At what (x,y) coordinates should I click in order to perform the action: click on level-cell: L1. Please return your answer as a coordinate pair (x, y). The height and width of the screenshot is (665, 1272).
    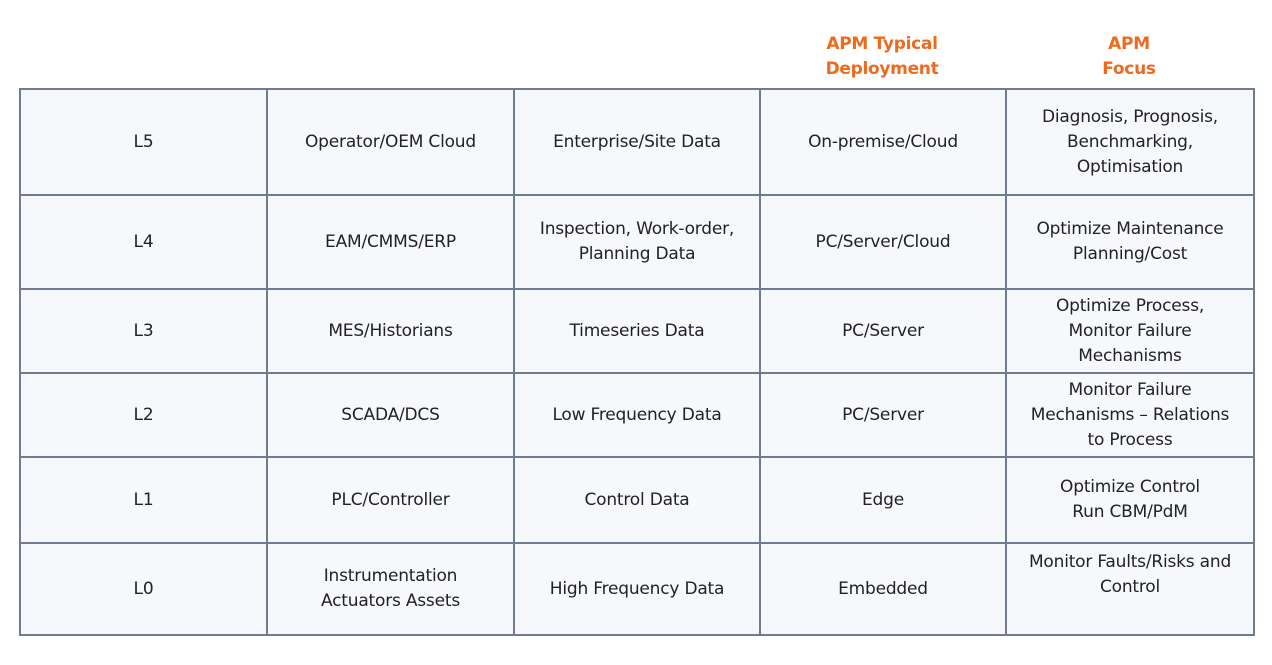
    Looking at the image, I should click on (143, 500).